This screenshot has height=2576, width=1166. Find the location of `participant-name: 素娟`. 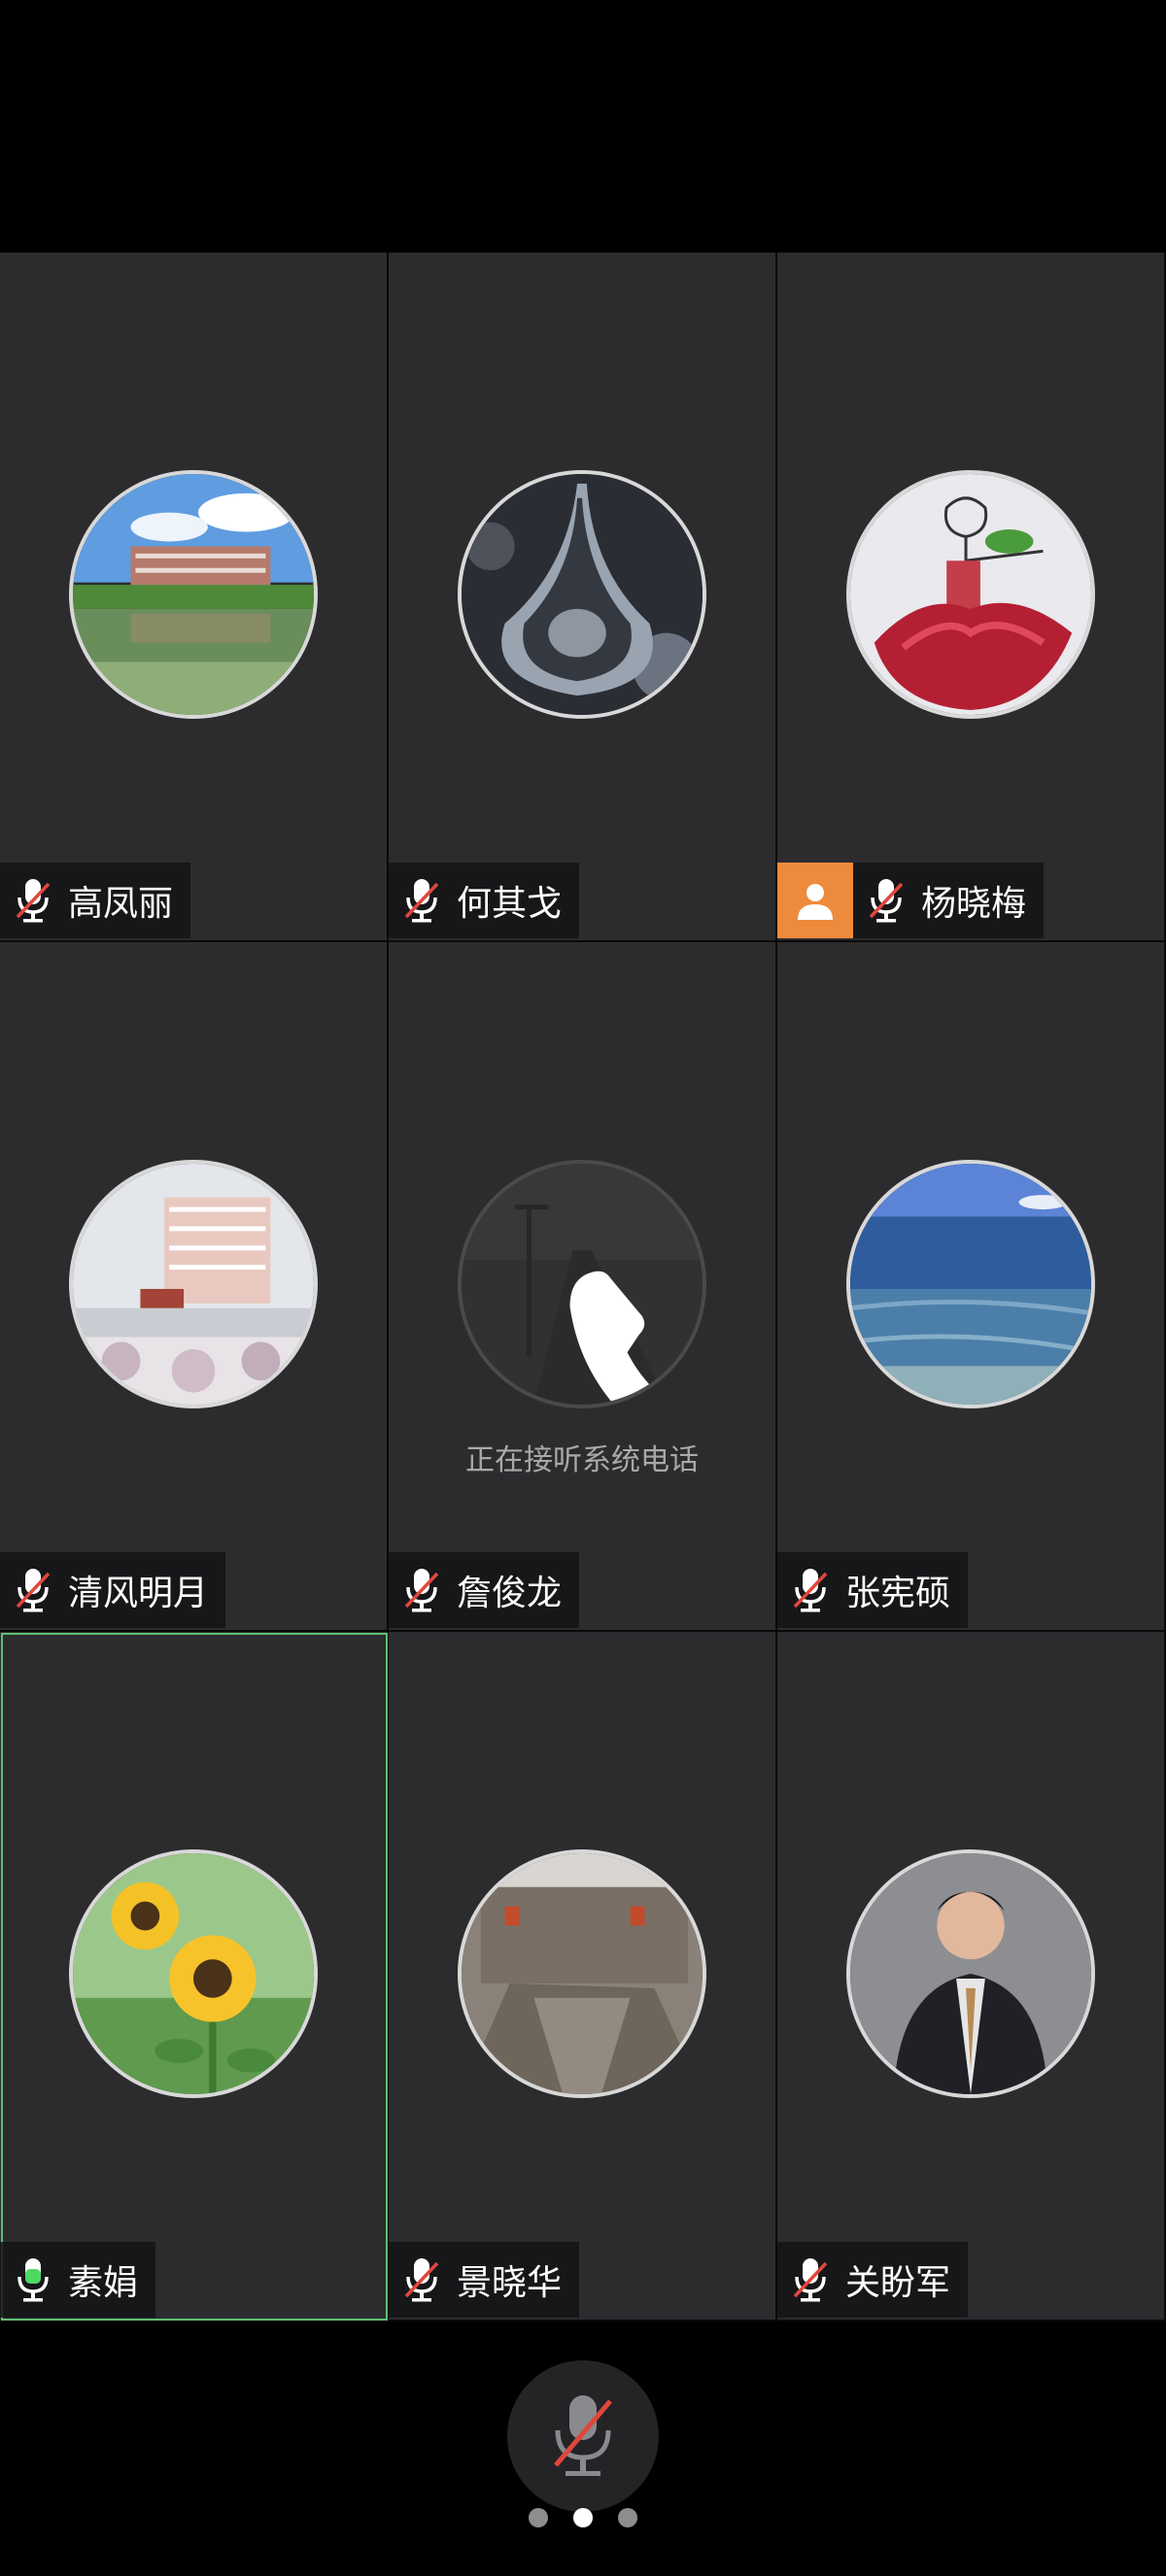

participant-name: 素娟 is located at coordinates (103, 2283).